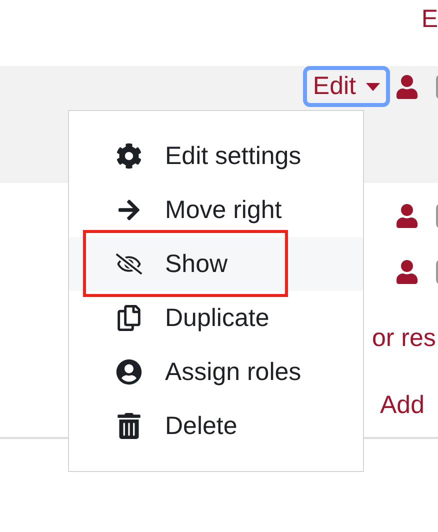 This screenshot has height=532, width=438. What do you see at coordinates (129, 318) in the screenshot?
I see `copy-icon` at bounding box center [129, 318].